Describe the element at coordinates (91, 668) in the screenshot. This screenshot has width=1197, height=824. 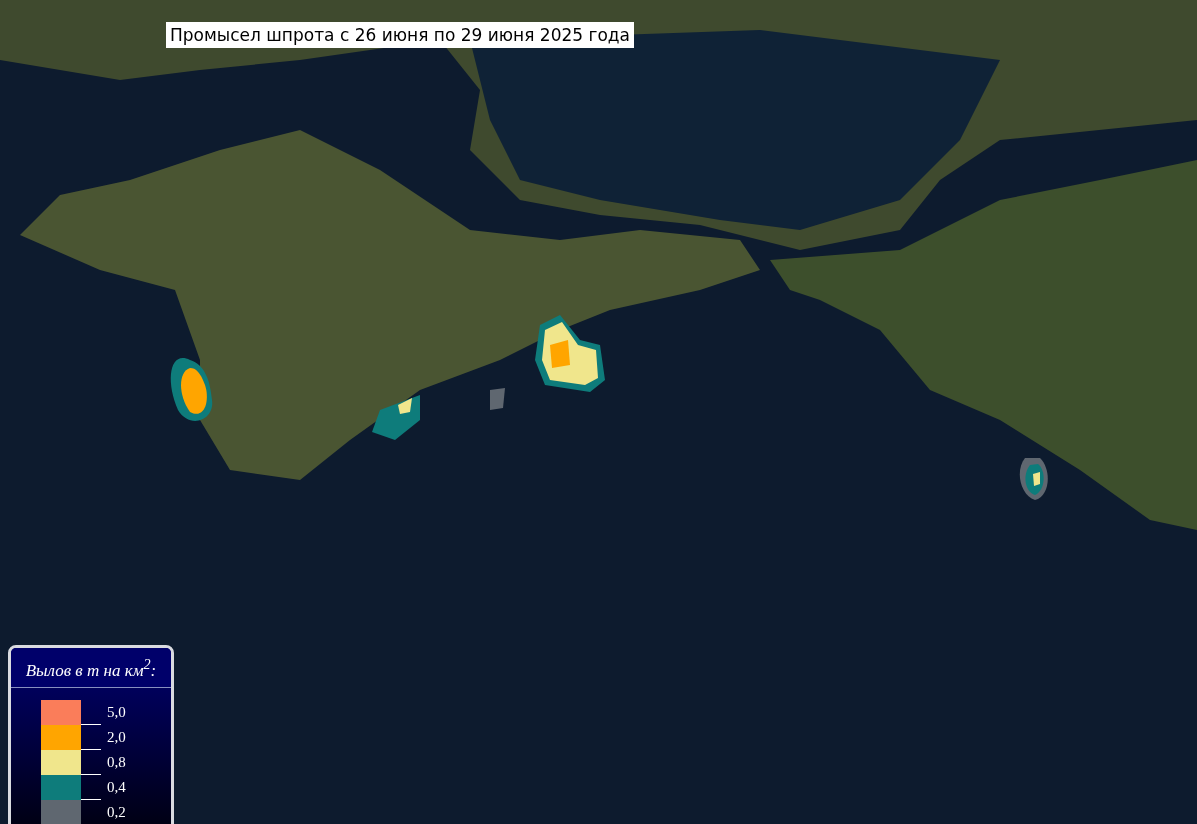
I see `legend-title: Вылов в т на км$^{2}$:` at that location.